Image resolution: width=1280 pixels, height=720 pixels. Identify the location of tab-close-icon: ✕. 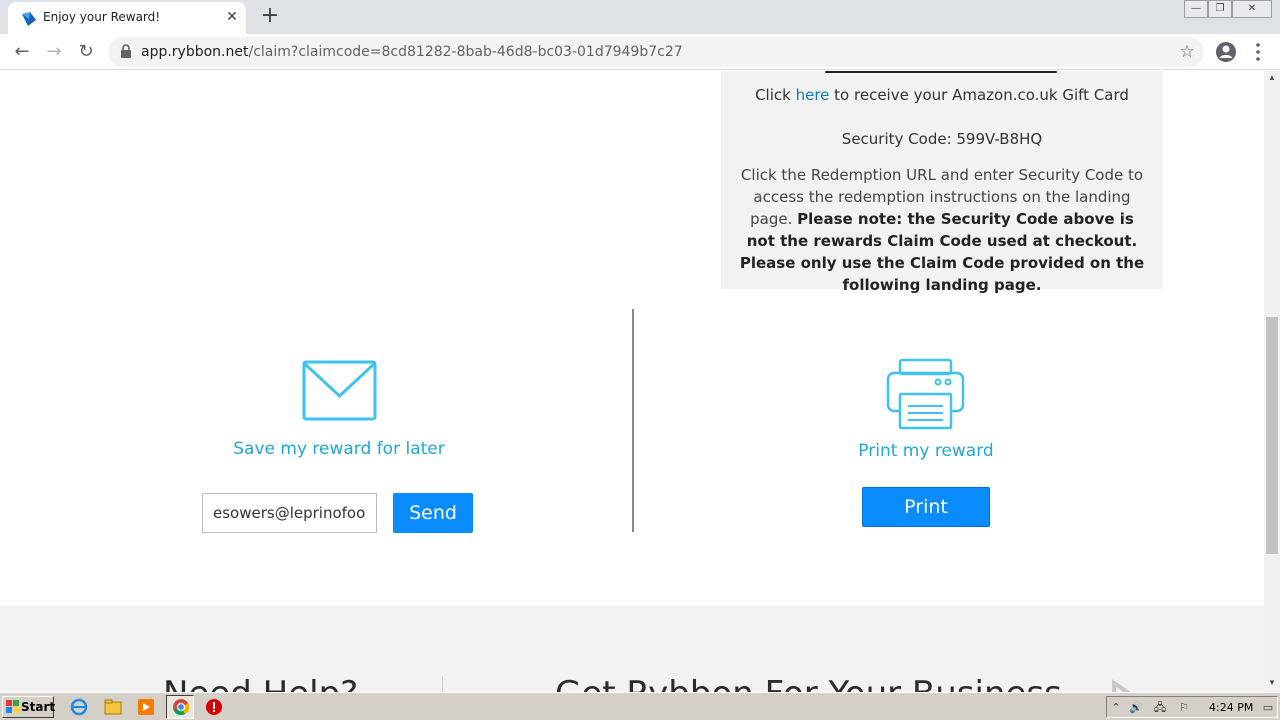
(232, 17).